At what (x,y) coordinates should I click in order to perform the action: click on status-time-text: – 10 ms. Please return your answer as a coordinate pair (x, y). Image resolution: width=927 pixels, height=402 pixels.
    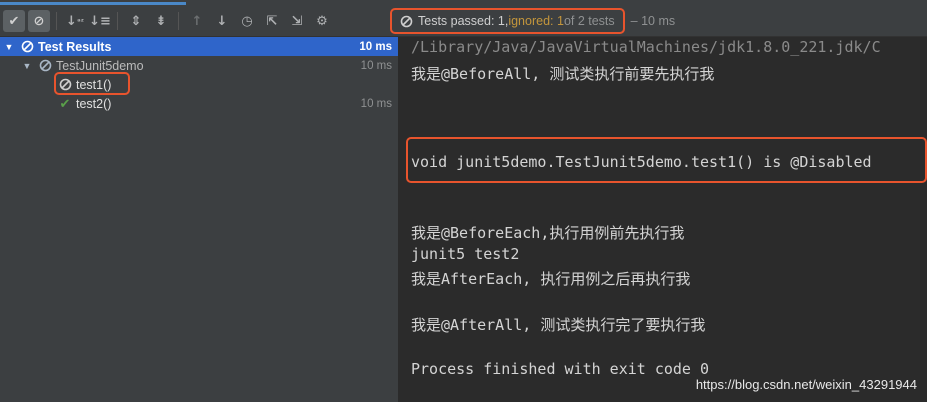
    Looking at the image, I should click on (653, 21).